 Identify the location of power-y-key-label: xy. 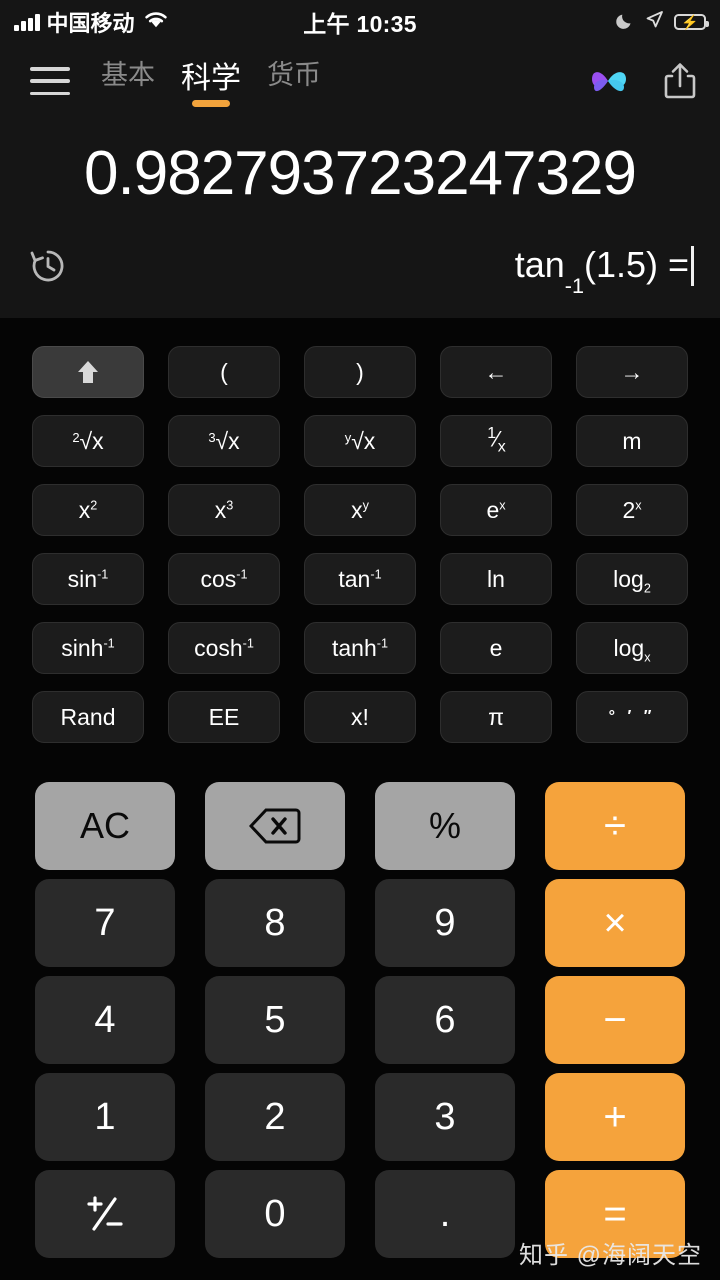
(360, 509).